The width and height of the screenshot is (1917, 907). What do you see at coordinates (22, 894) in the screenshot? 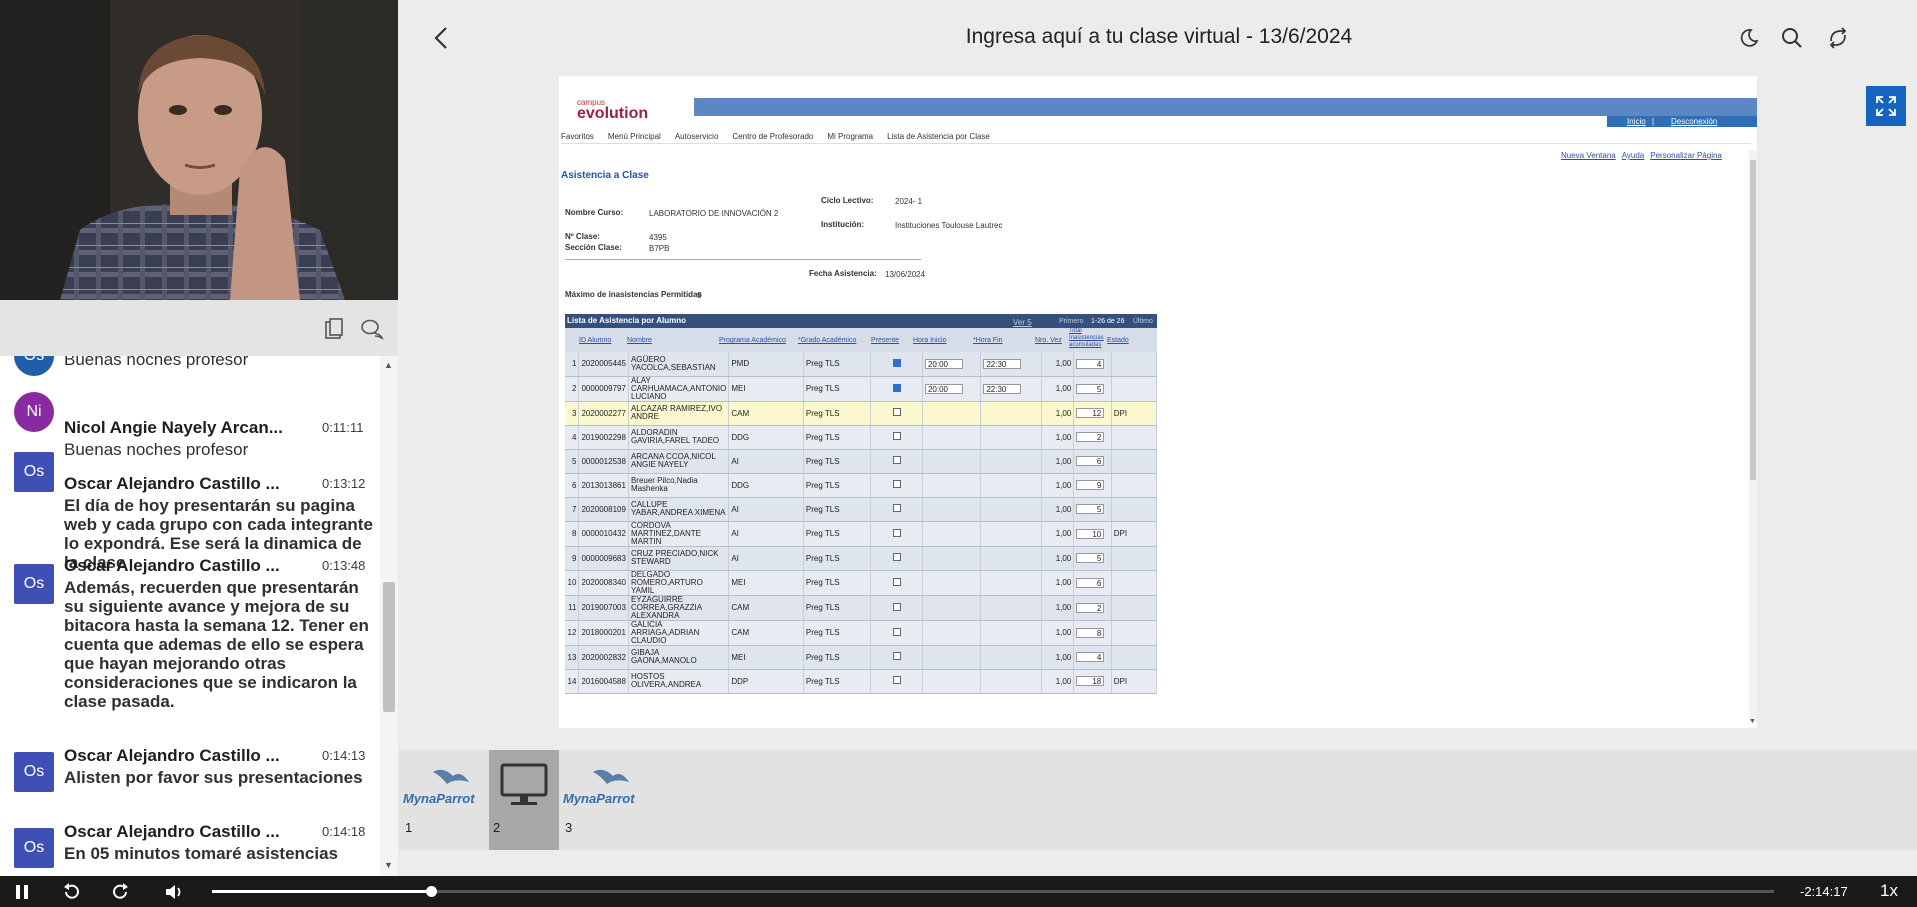
I see `pause-icon` at bounding box center [22, 894].